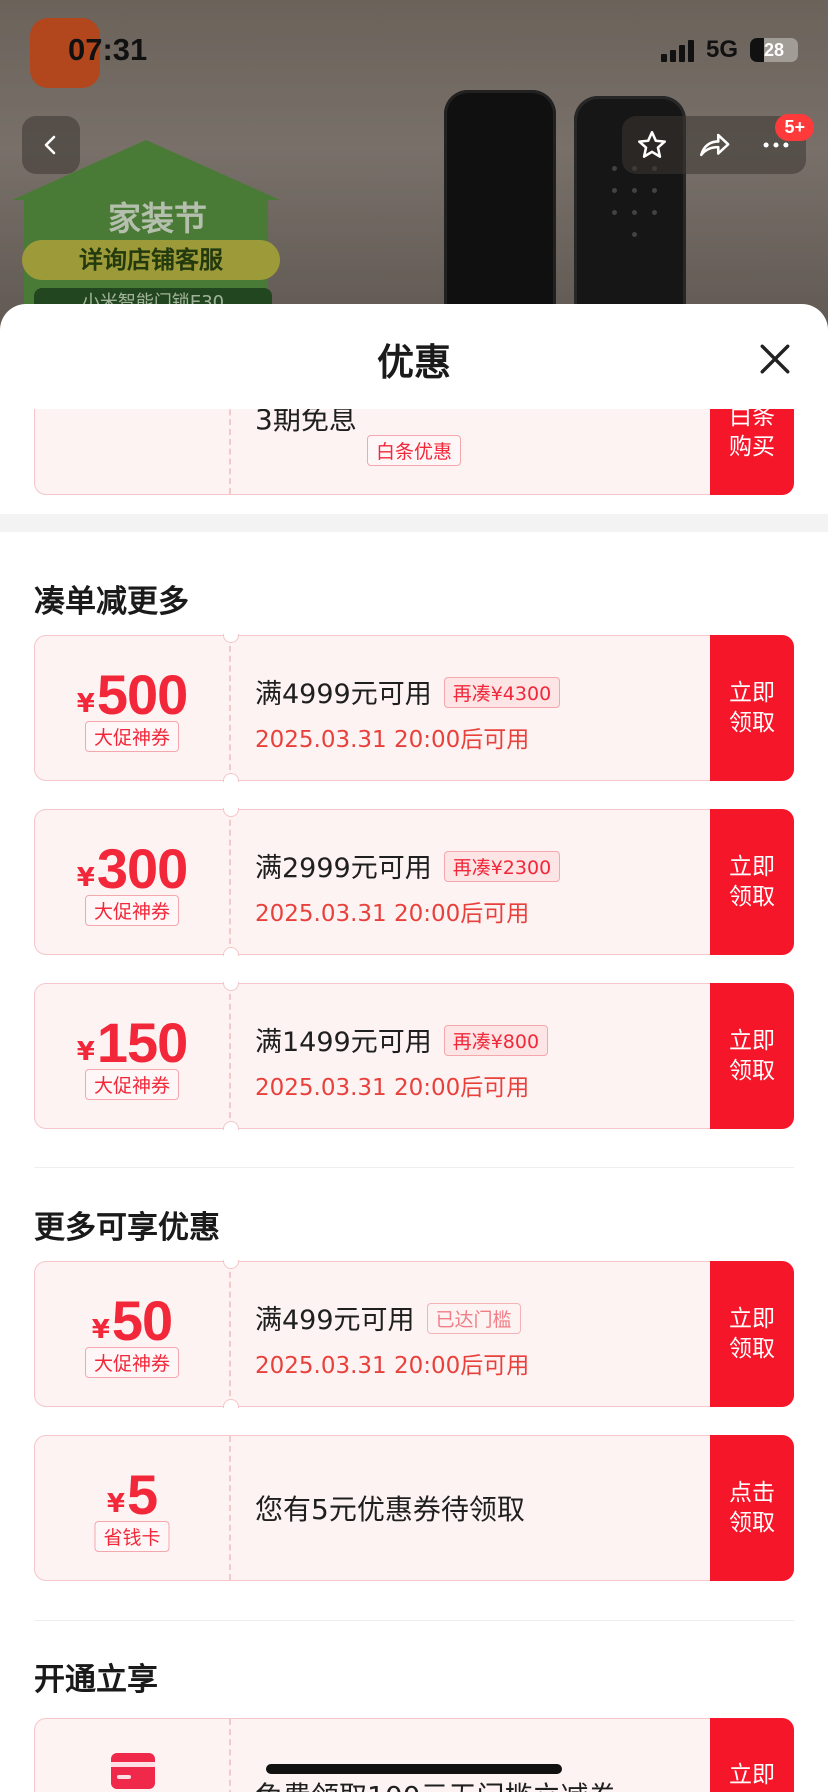 The width and height of the screenshot is (828, 1792). What do you see at coordinates (111, 602) in the screenshot?
I see `section-title-more-discount: 凑单减更多` at bounding box center [111, 602].